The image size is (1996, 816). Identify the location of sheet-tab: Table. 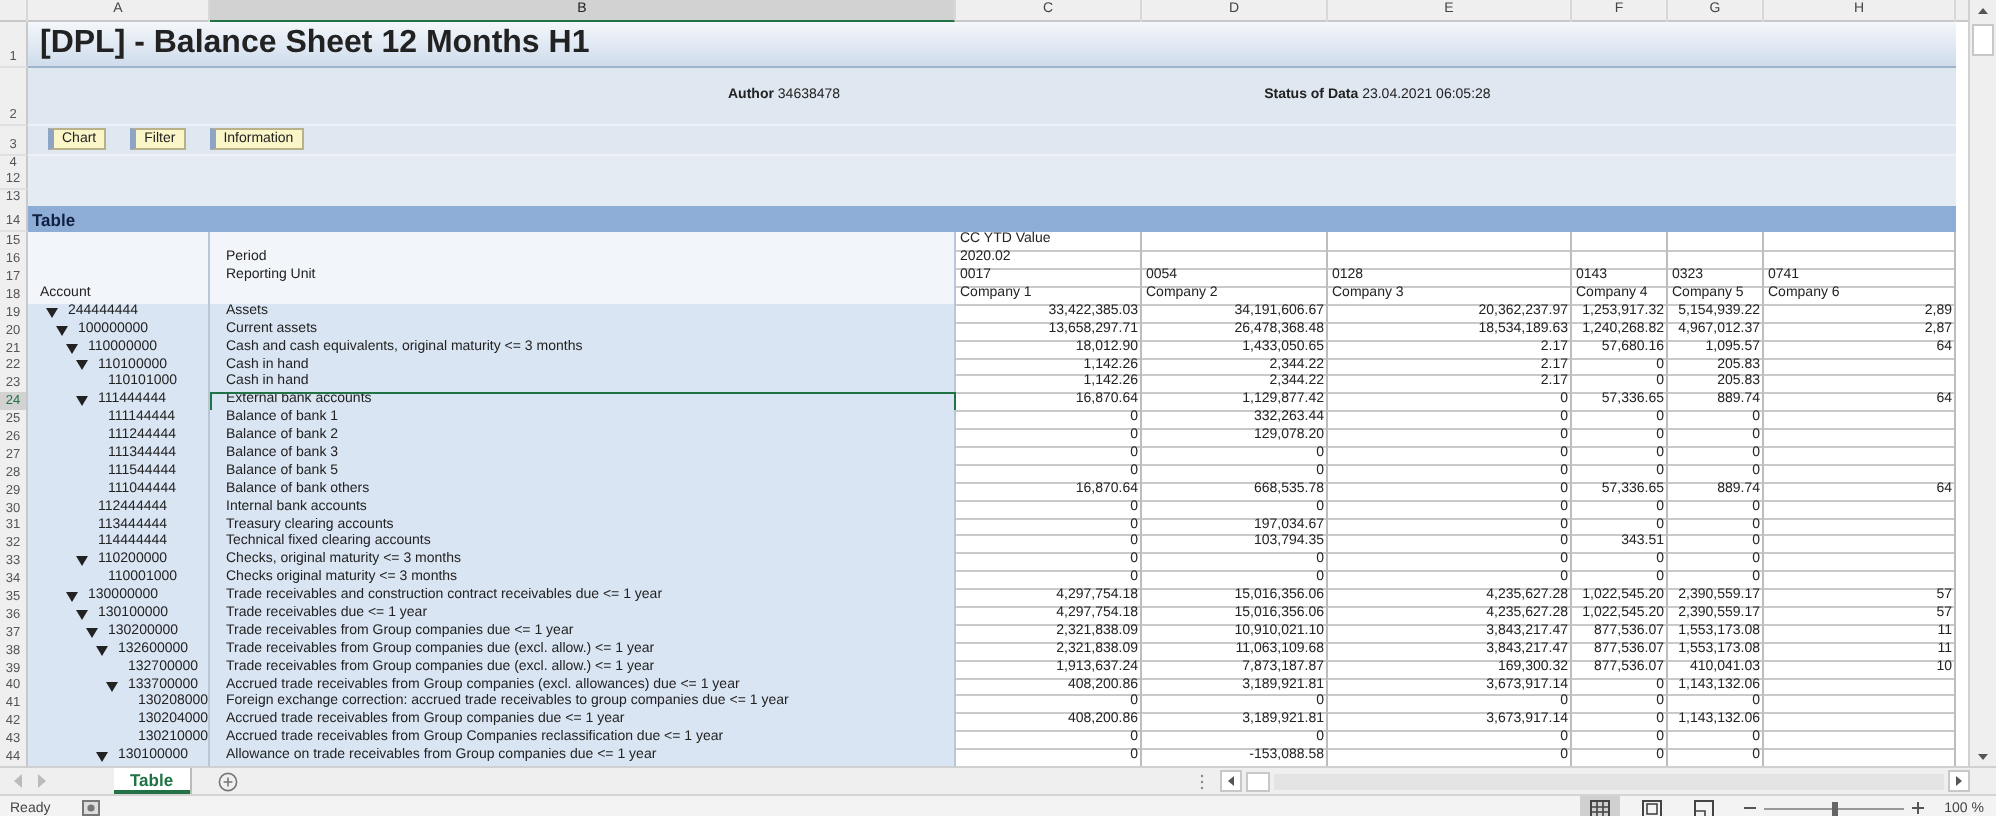
(152, 781).